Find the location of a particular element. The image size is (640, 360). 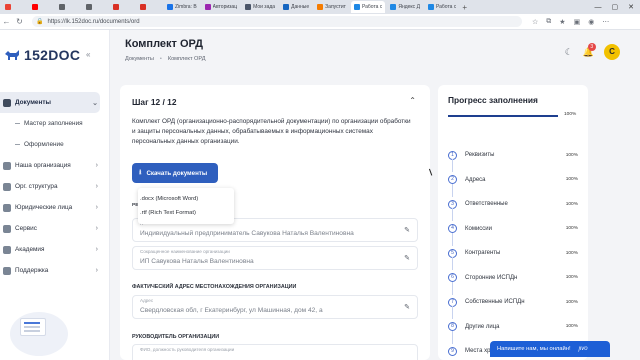

moon-icon: ☾ is located at coordinates (569, 52).